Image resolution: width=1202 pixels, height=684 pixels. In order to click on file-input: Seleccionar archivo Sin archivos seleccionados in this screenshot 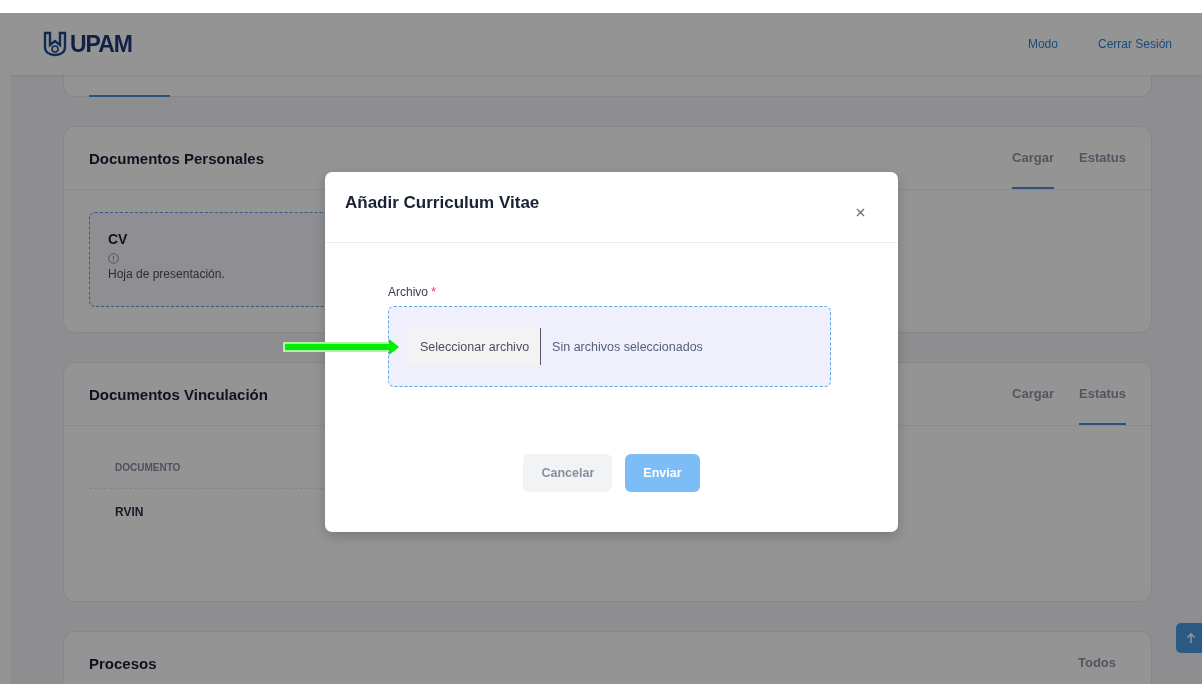, I will do `click(609, 346)`.